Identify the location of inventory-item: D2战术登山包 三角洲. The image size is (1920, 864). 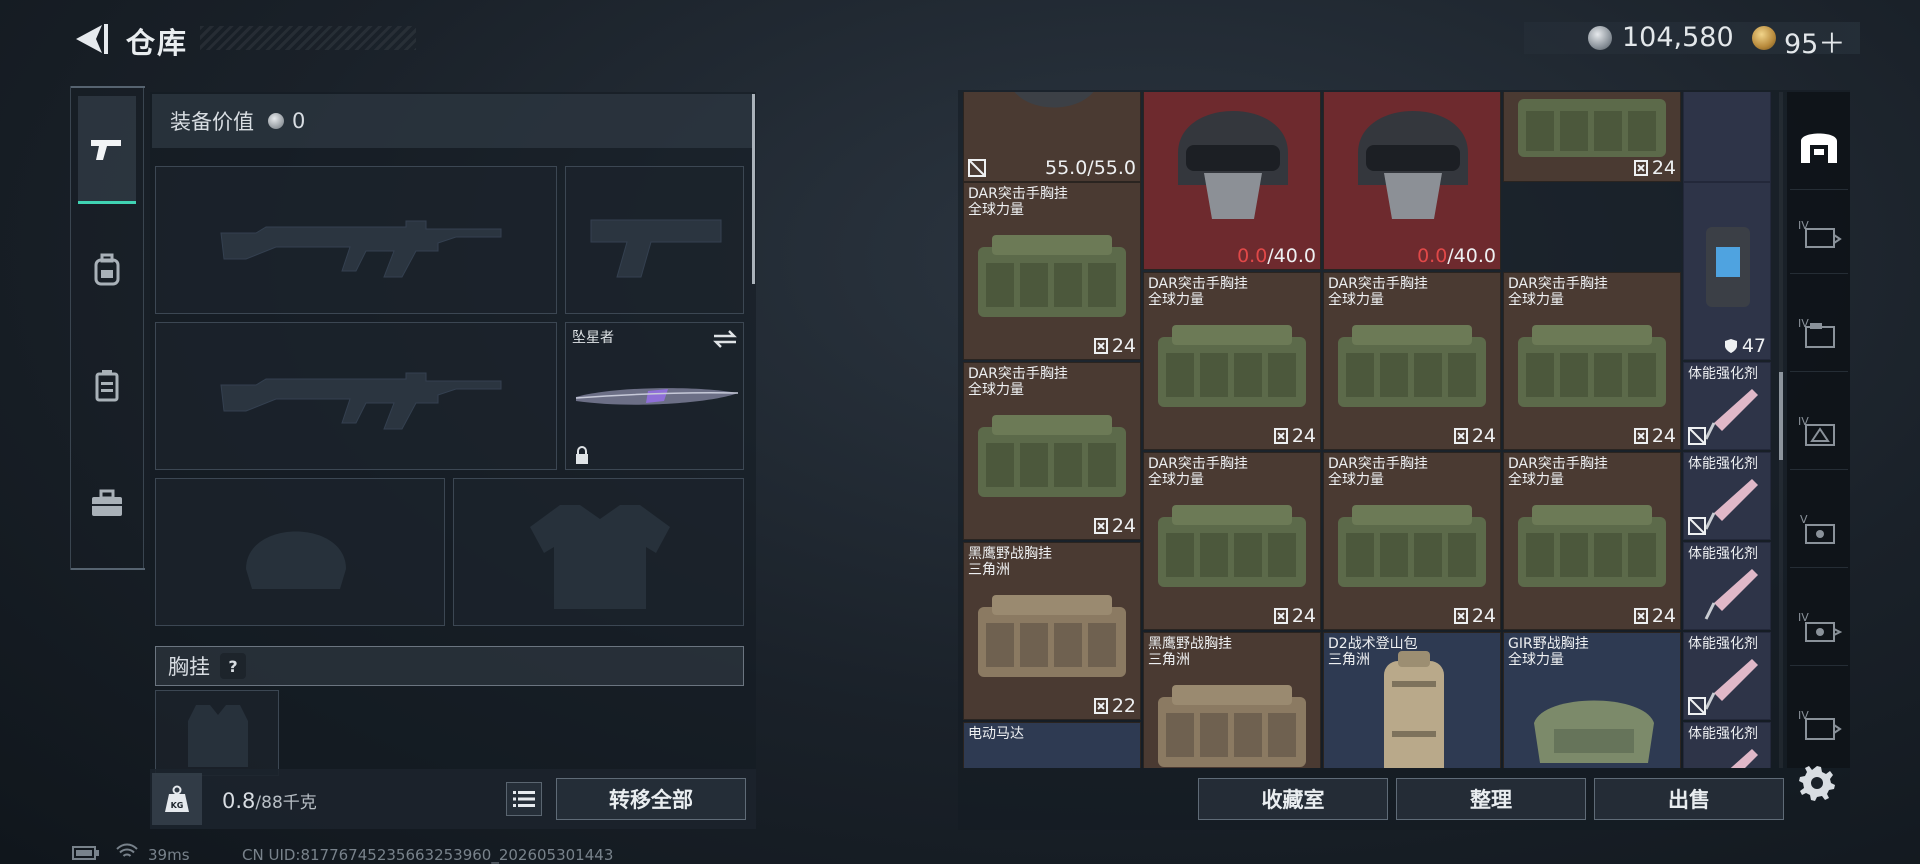
(1412, 700).